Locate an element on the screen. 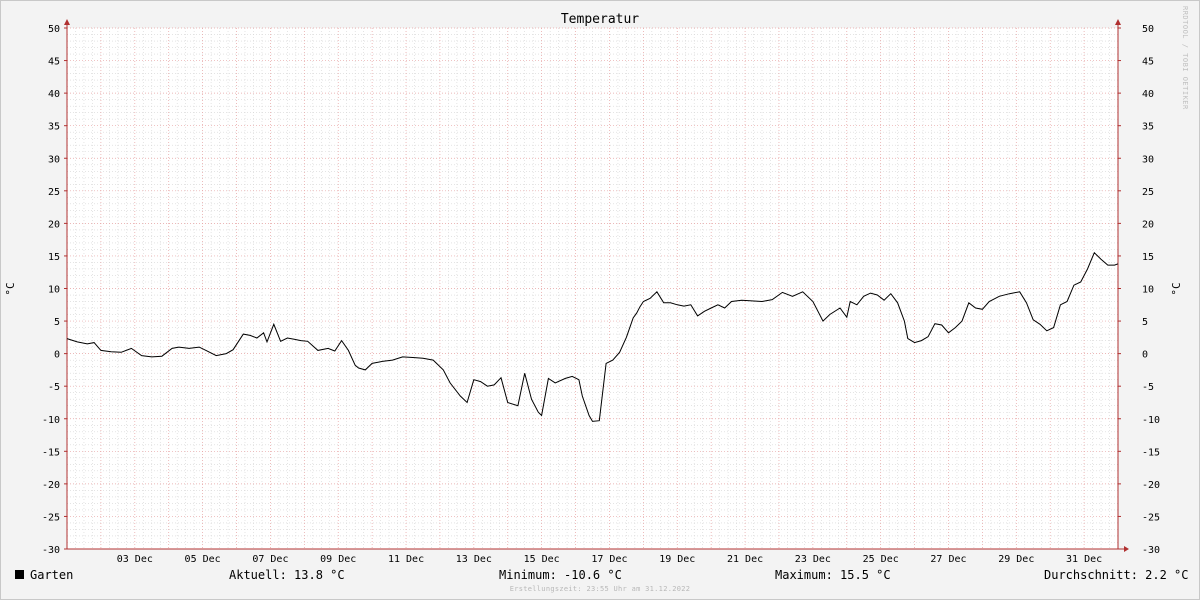  legend-maximum: Maximum: 15.5 °C is located at coordinates (833, 575).